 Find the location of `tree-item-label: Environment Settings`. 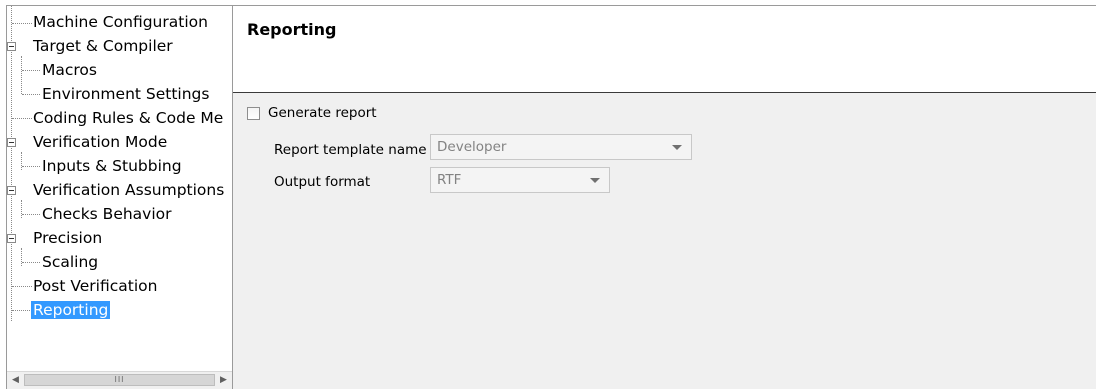

tree-item-label: Environment Settings is located at coordinates (126, 94).